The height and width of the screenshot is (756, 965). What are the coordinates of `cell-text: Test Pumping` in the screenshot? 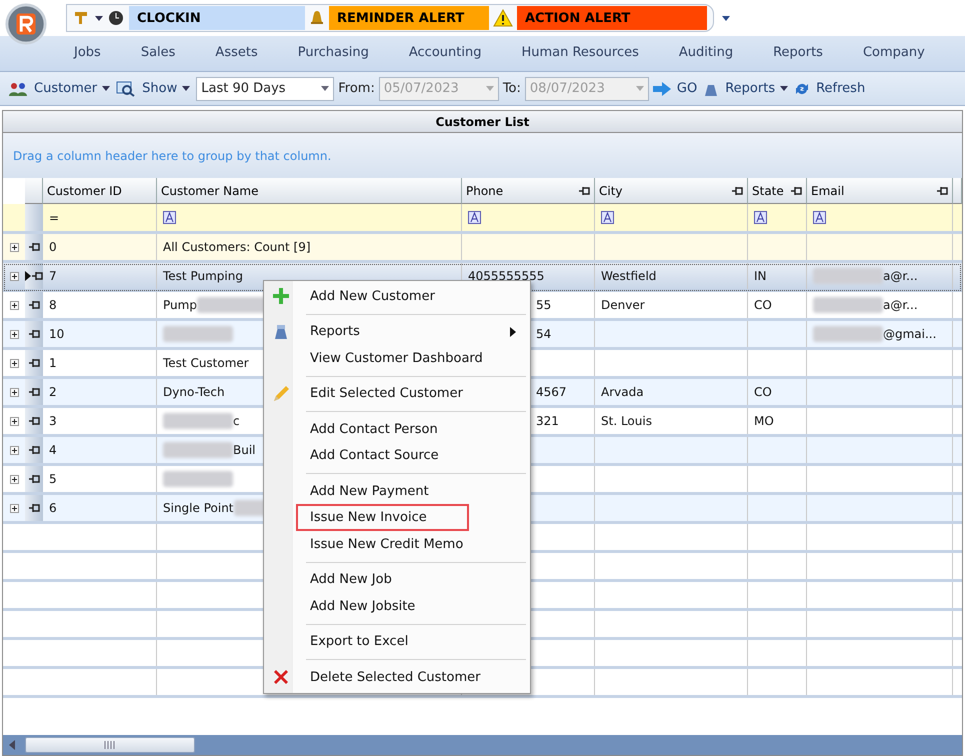 It's located at (203, 276).